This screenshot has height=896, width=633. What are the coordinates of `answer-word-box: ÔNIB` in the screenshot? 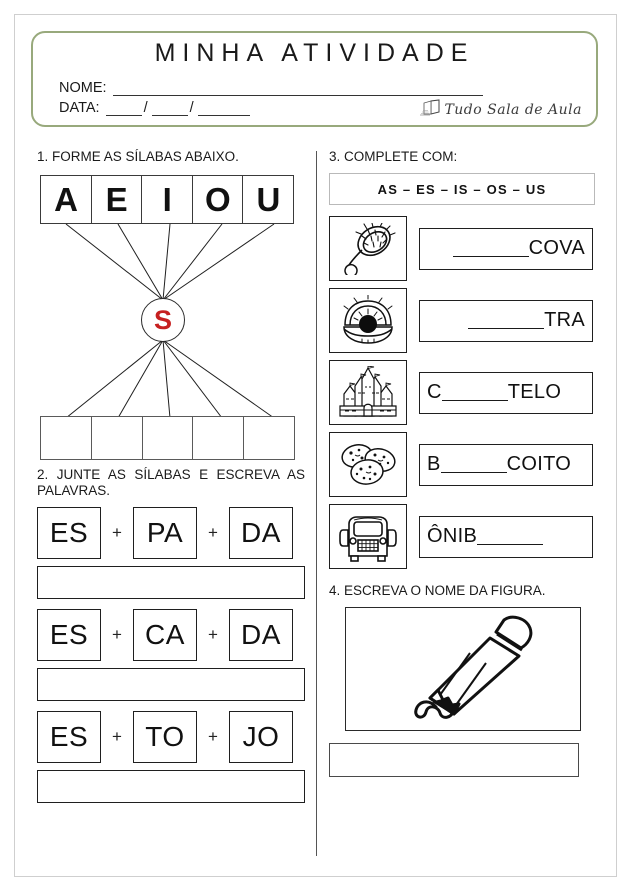 It's located at (506, 536).